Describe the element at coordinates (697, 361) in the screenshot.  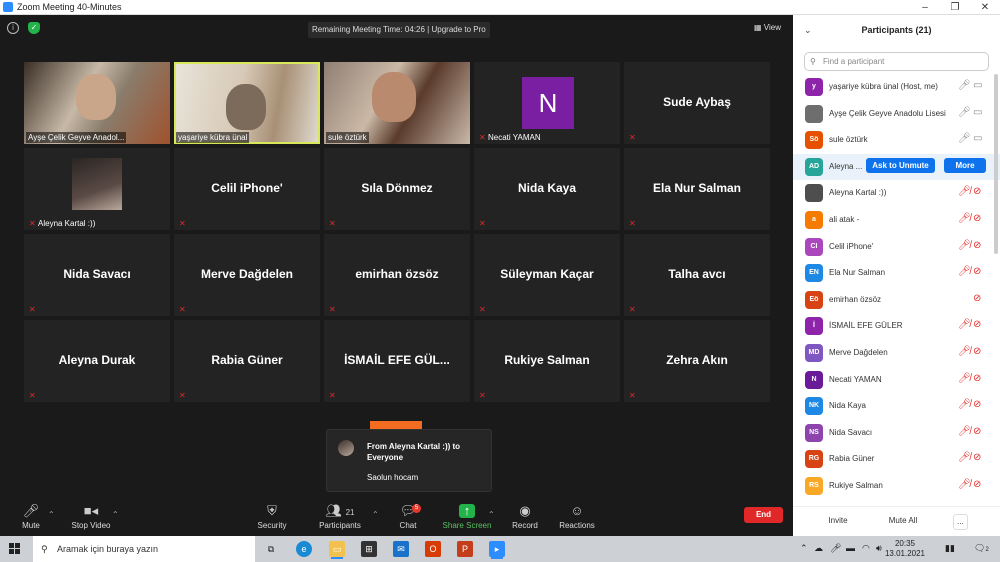
I see `video-tile: Zehra Akın ✕` at that location.